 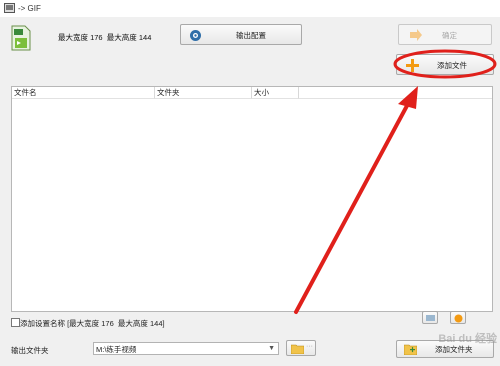 I want to click on output-folder-label: 输出文件夹, so click(x=30, y=350).